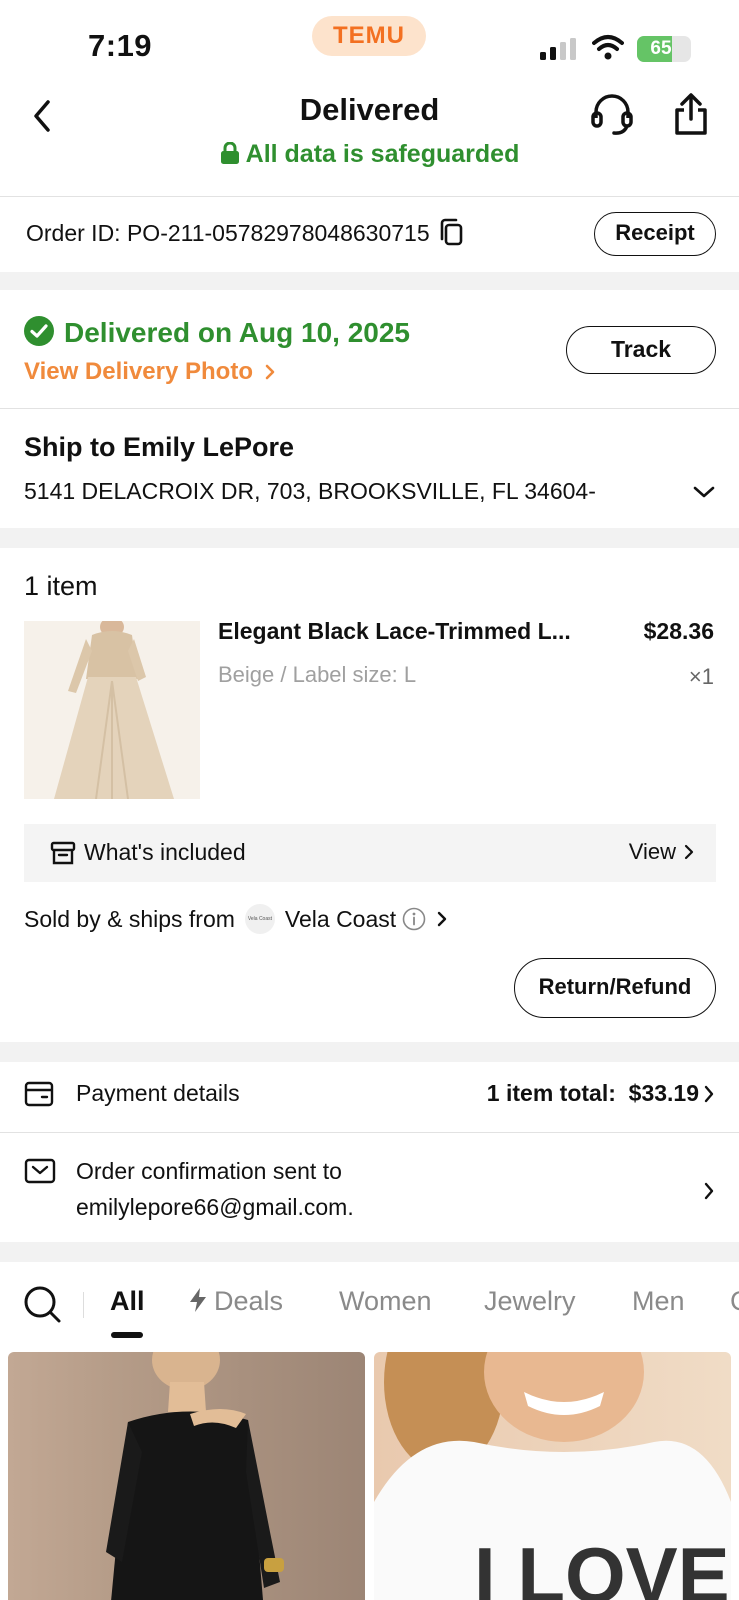  What do you see at coordinates (678, 631) in the screenshot?
I see `product-price: $28.36` at bounding box center [678, 631].